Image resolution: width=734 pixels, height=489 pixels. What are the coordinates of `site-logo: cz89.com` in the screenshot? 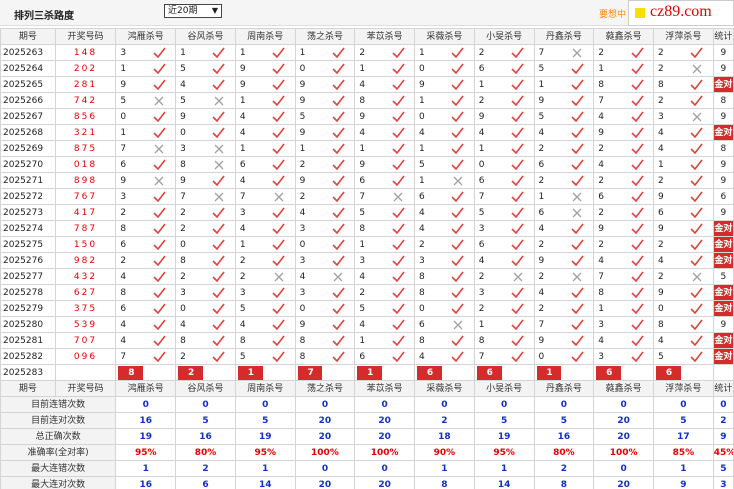 It's located at (681, 13).